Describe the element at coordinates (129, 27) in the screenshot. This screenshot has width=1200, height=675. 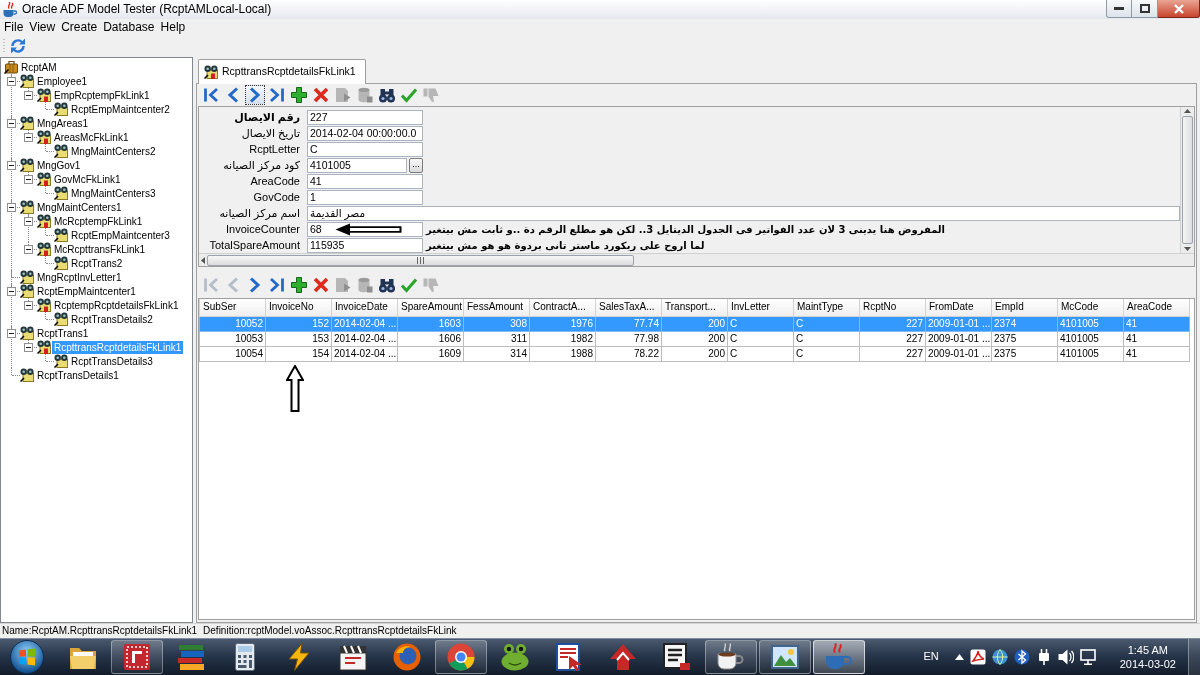
I see `menu-item: Database` at that location.